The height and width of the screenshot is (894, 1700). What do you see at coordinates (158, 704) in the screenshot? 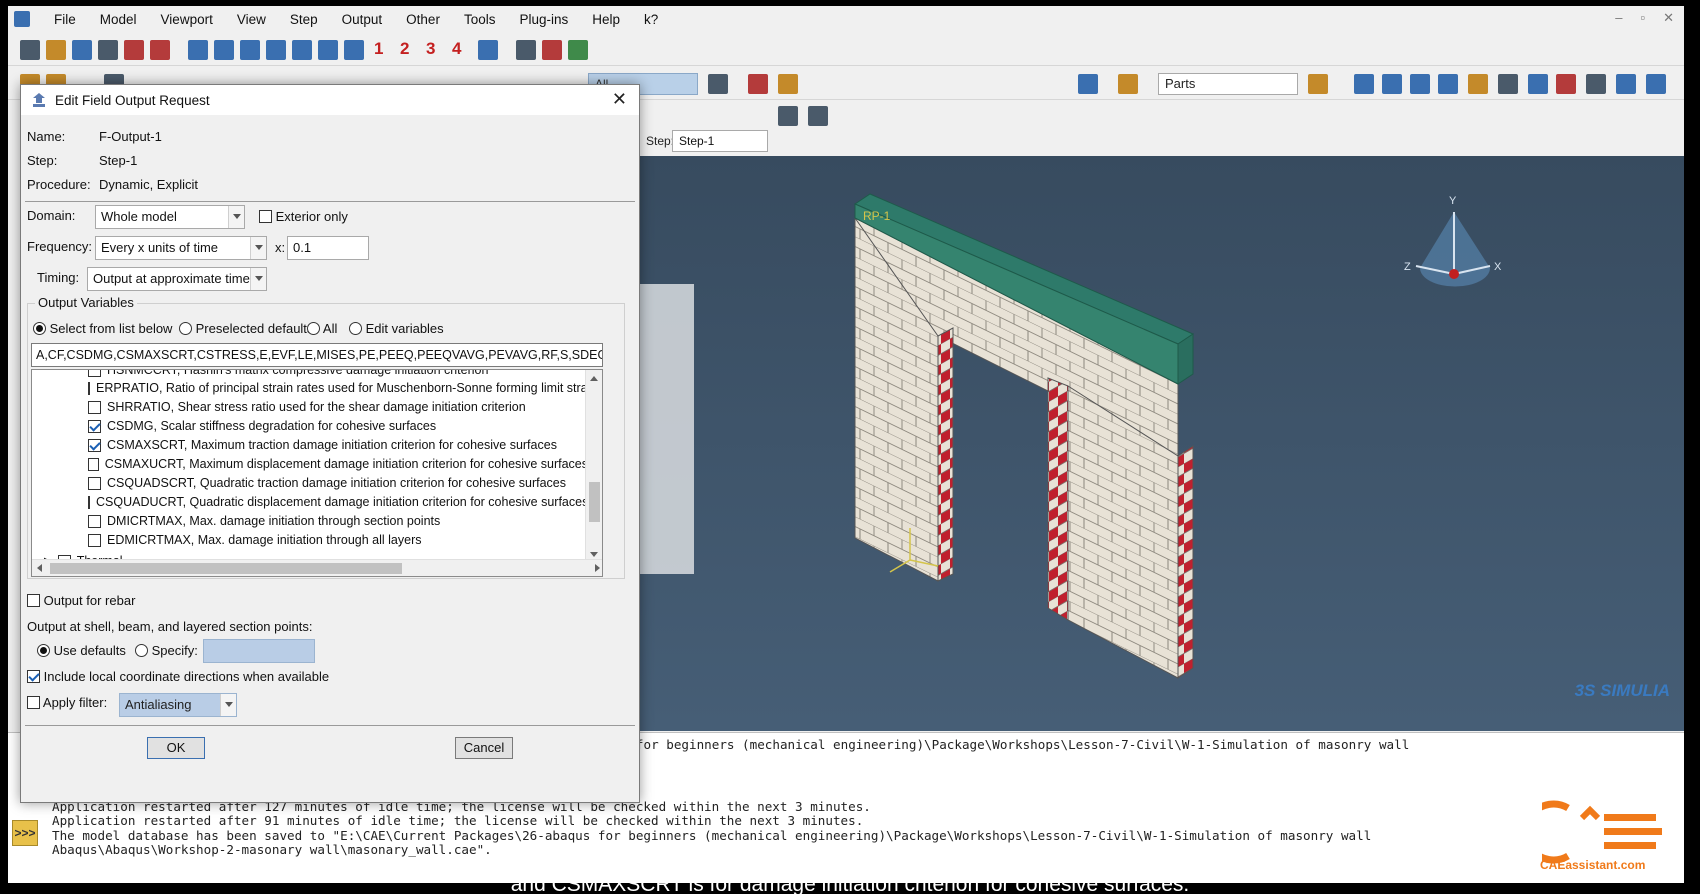
I see `filter-value: Antialiasing` at bounding box center [158, 704].